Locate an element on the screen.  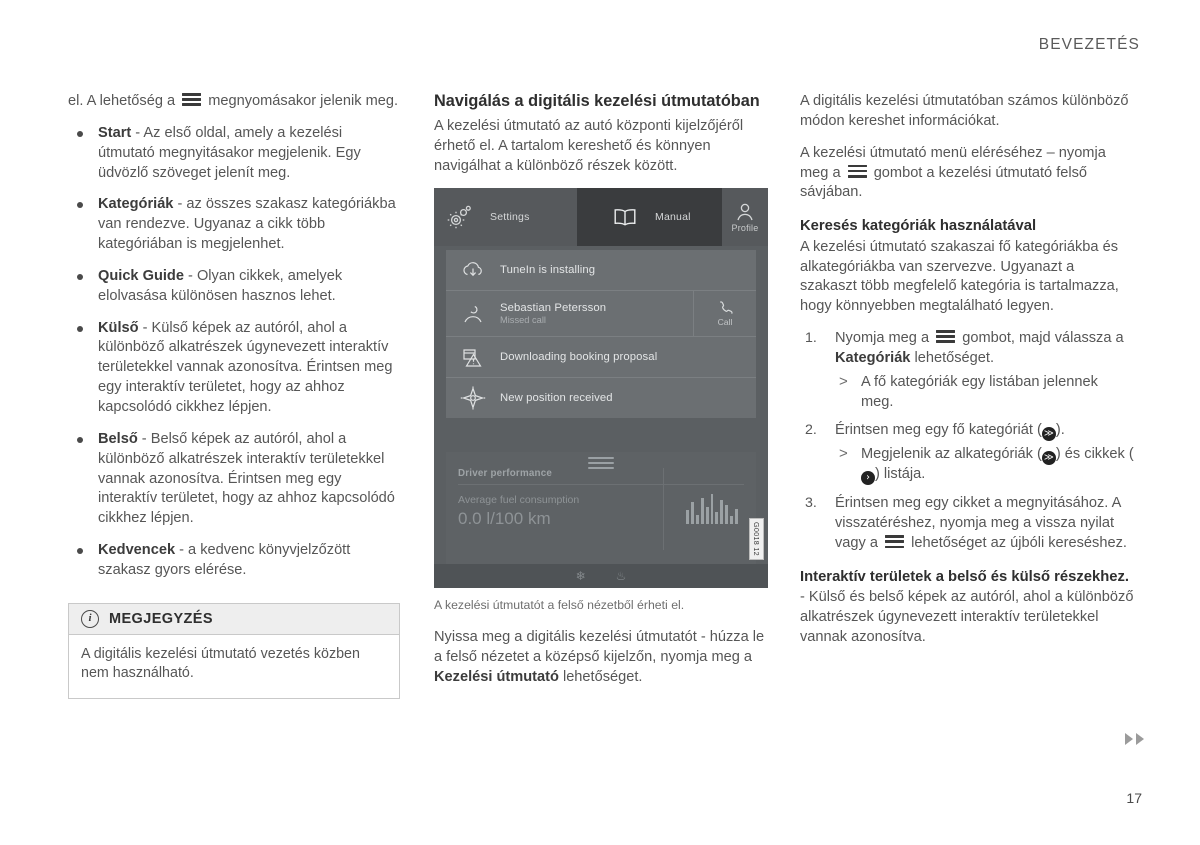
closing-text-after: lehetőséget. is located at coordinates (600, 677).